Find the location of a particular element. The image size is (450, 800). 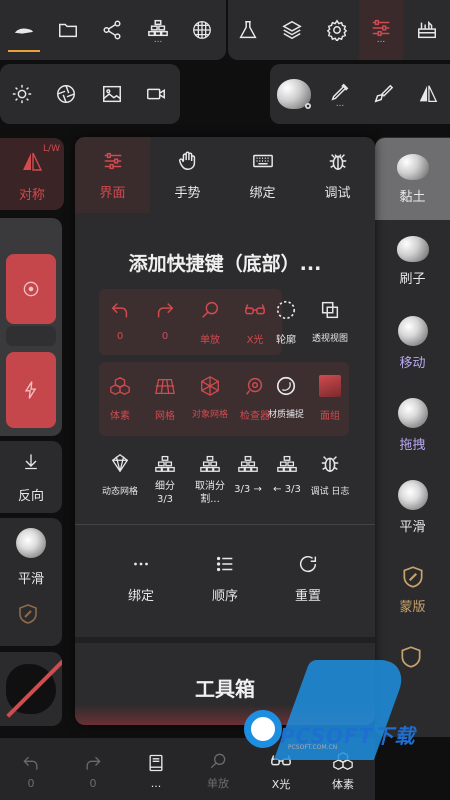

mask-shield-button is located at coordinates (31, 617).